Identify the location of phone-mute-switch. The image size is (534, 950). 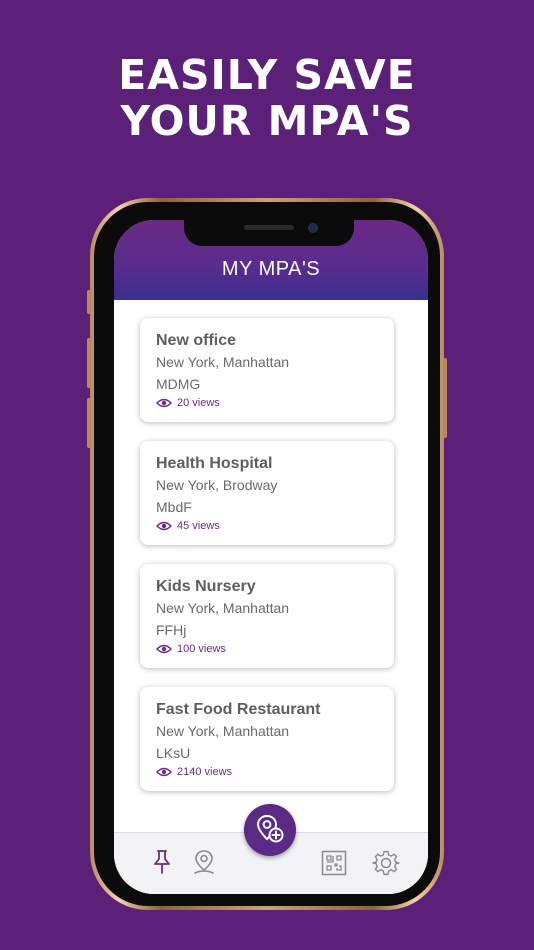
(89, 302).